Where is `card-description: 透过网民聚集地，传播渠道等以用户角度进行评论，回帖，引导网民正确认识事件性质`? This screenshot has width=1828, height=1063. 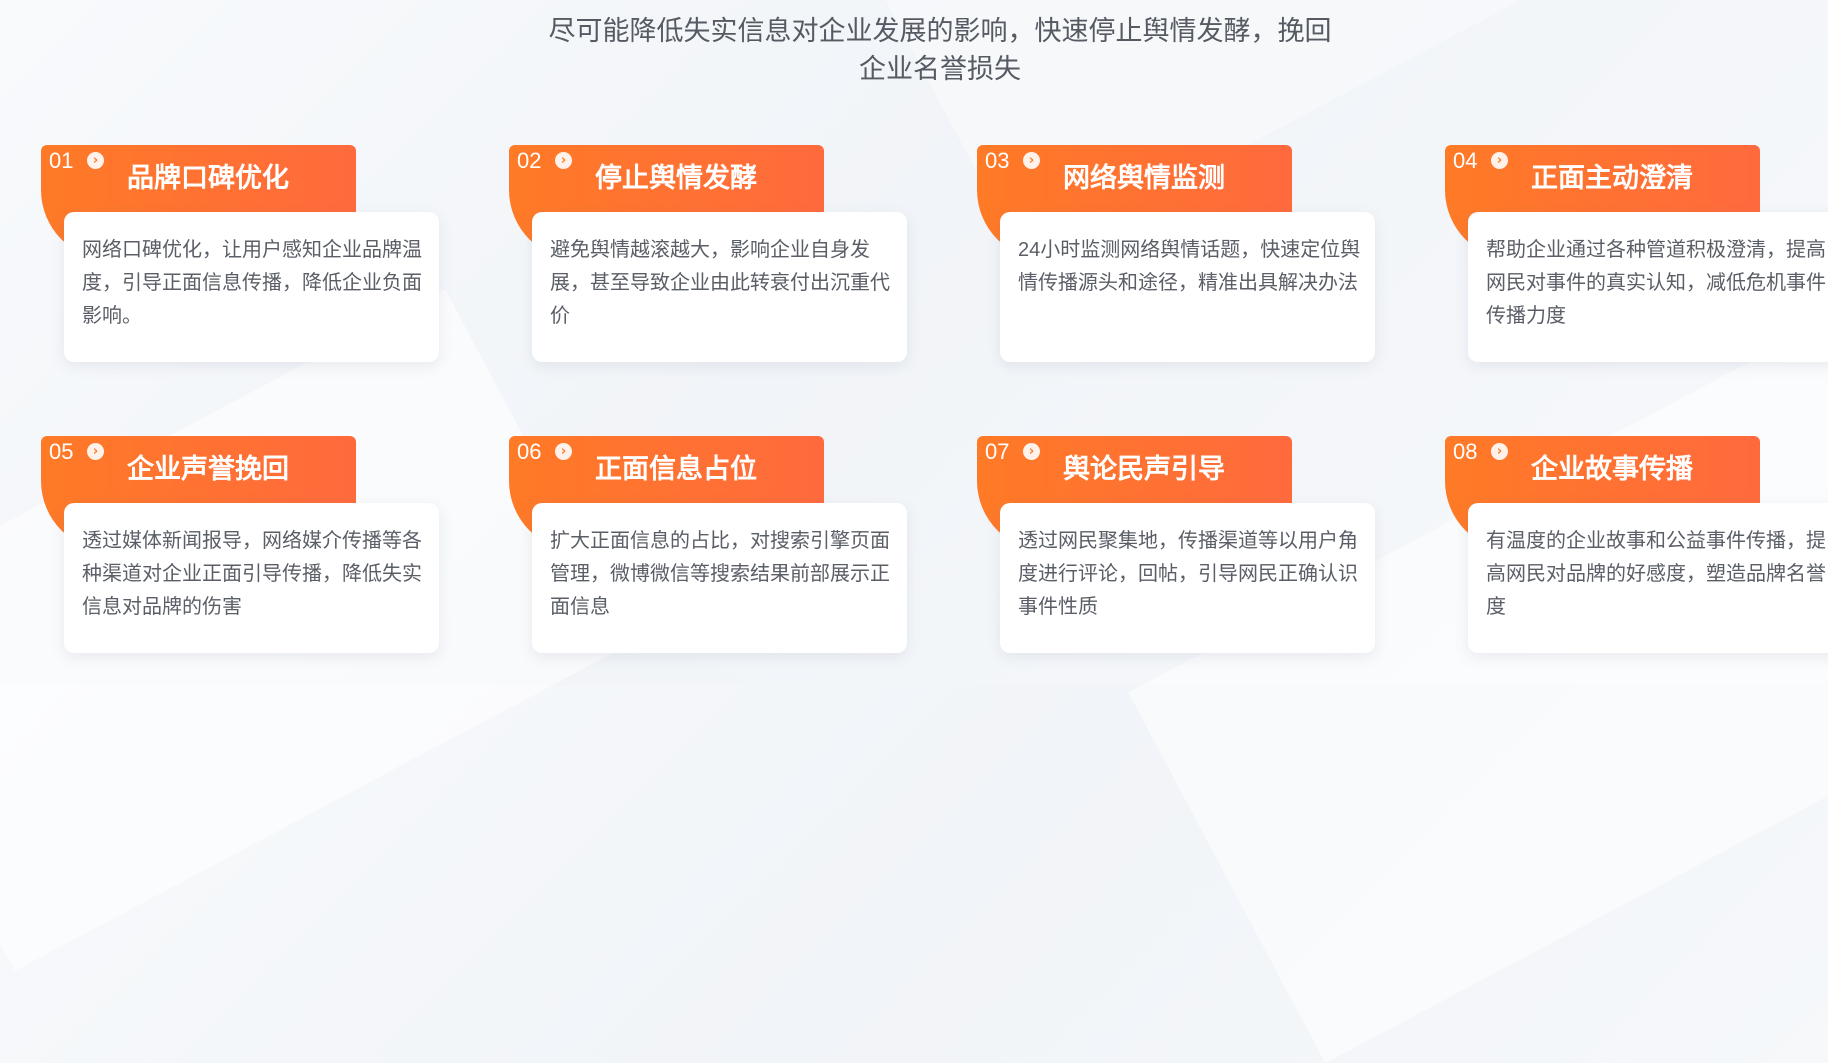 card-description: 透过网民聚集地，传播渠道等以用户角度进行评论，回帖，引导网民正确认识事件性质 is located at coordinates (1188, 574).